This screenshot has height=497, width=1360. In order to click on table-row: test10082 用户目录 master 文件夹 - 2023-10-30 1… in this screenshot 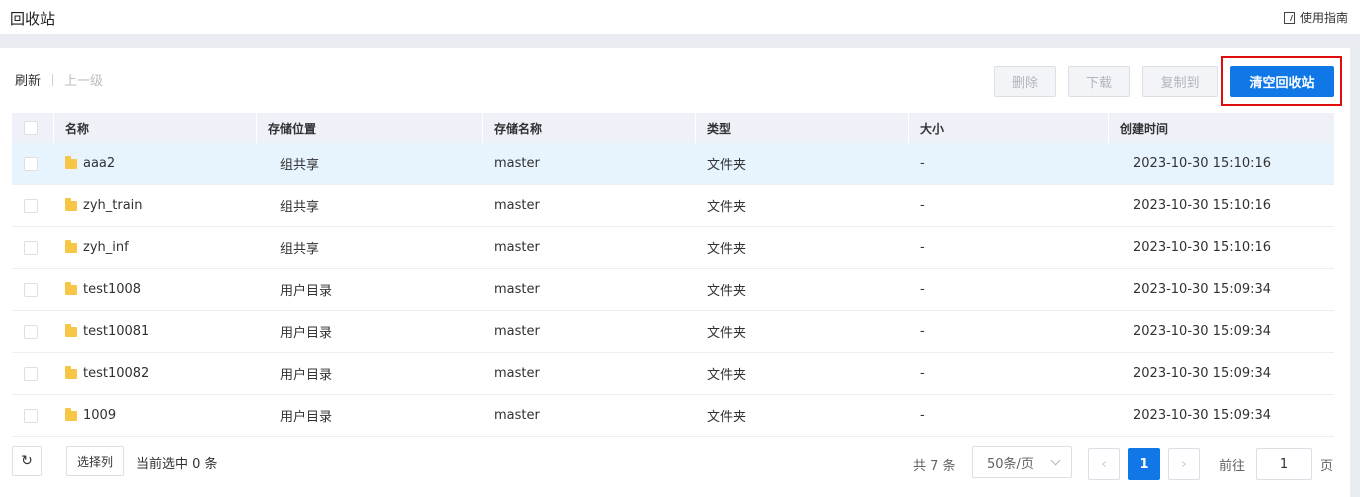, I will do `click(673, 374)`.